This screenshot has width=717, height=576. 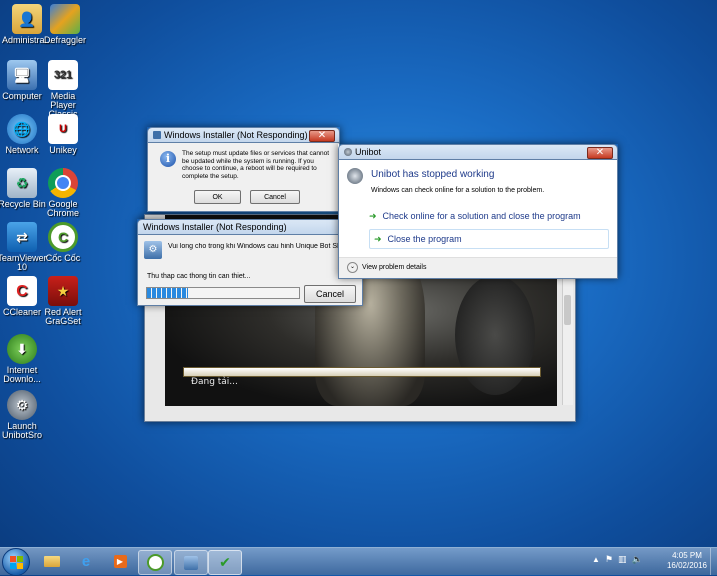 I want to click on network-globe-icon: 🌐, so click(x=22, y=129).